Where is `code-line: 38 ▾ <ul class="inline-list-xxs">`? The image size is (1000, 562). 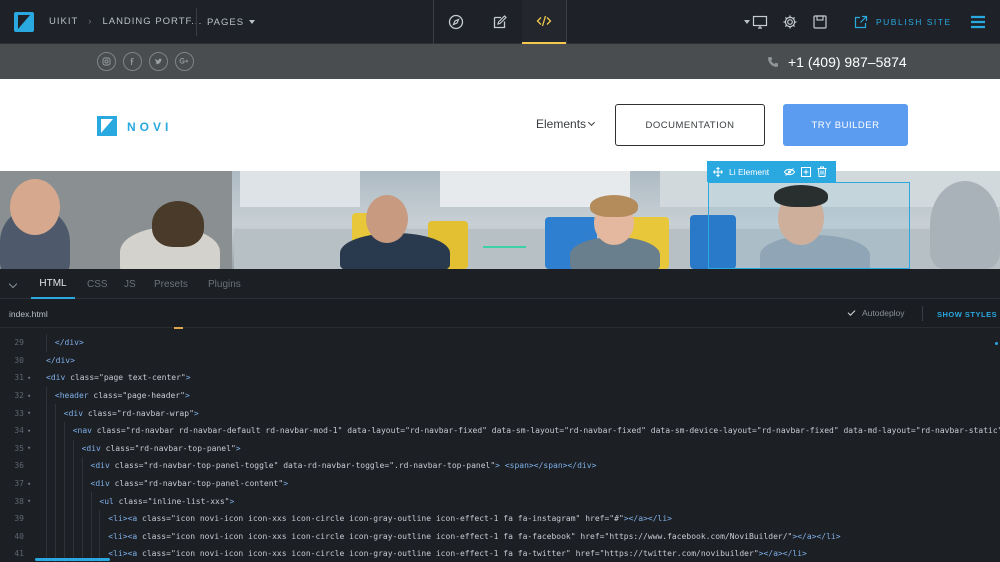 code-line: 38 ▾ <ul class="inline-list-xxs"> is located at coordinates (500, 501).